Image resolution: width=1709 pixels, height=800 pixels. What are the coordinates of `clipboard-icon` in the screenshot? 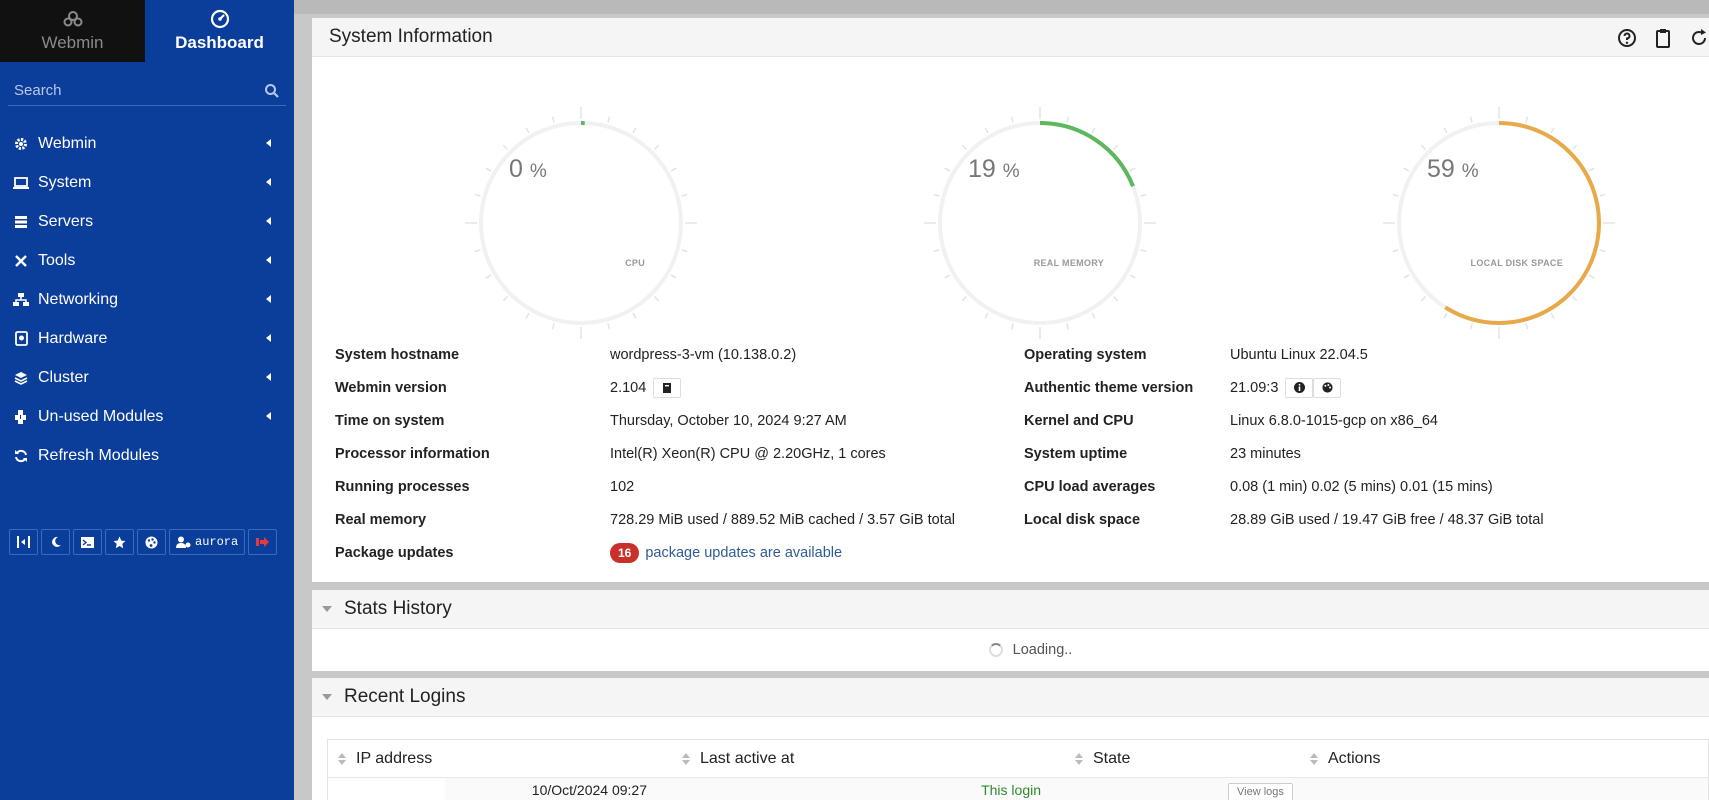 It's located at (1663, 38).